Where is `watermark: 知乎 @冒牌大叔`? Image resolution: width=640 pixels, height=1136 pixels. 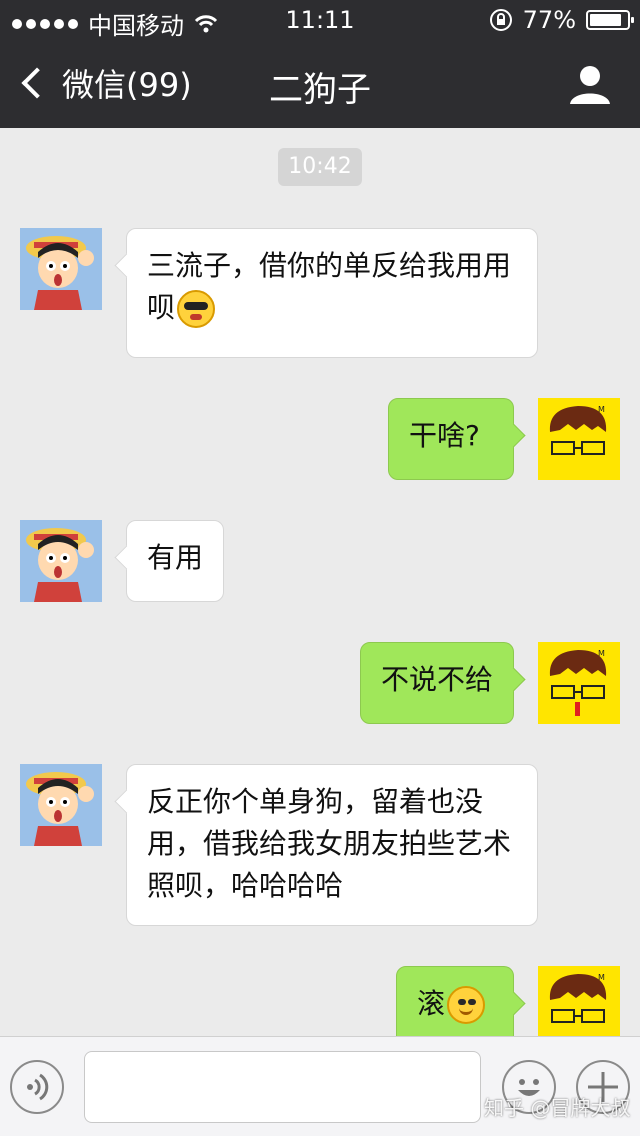 watermark: 知乎 @冒牌大叔 is located at coordinates (557, 1108).